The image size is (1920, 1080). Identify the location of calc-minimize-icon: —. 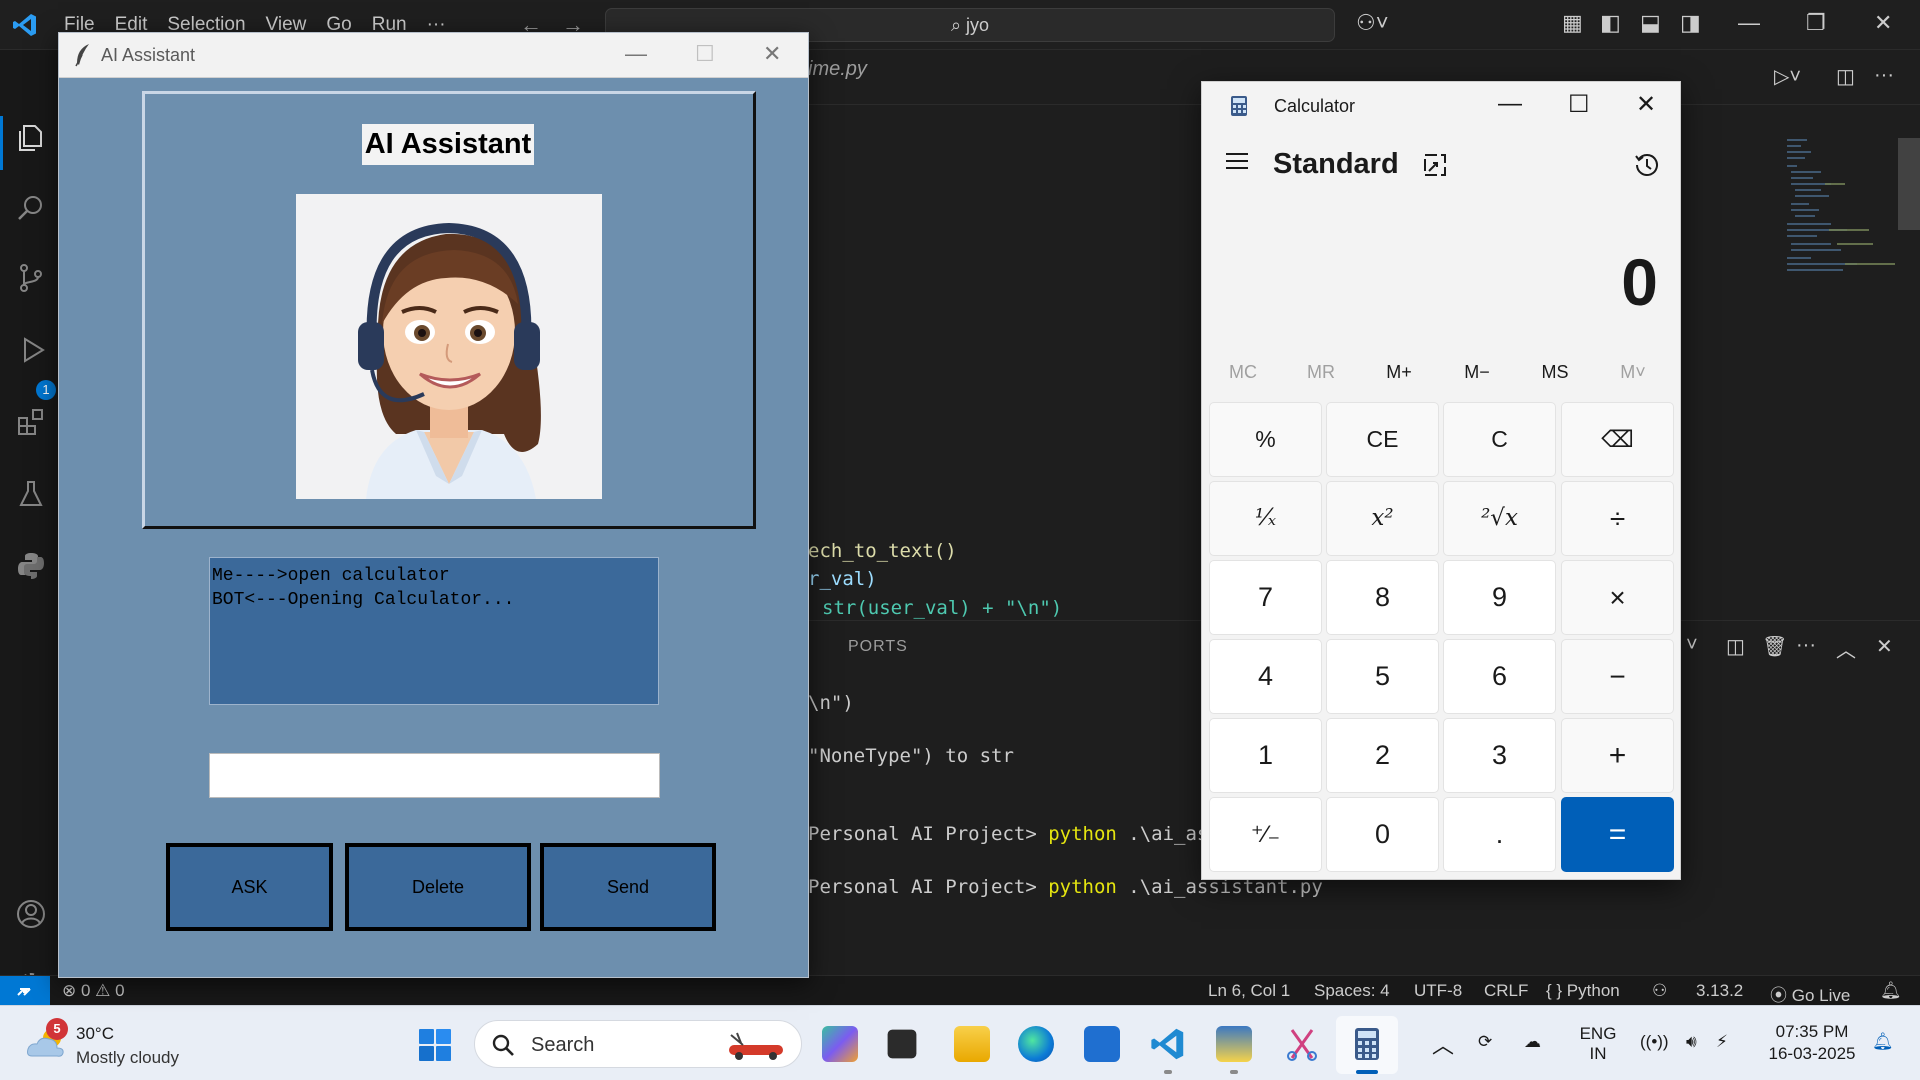
(1510, 104).